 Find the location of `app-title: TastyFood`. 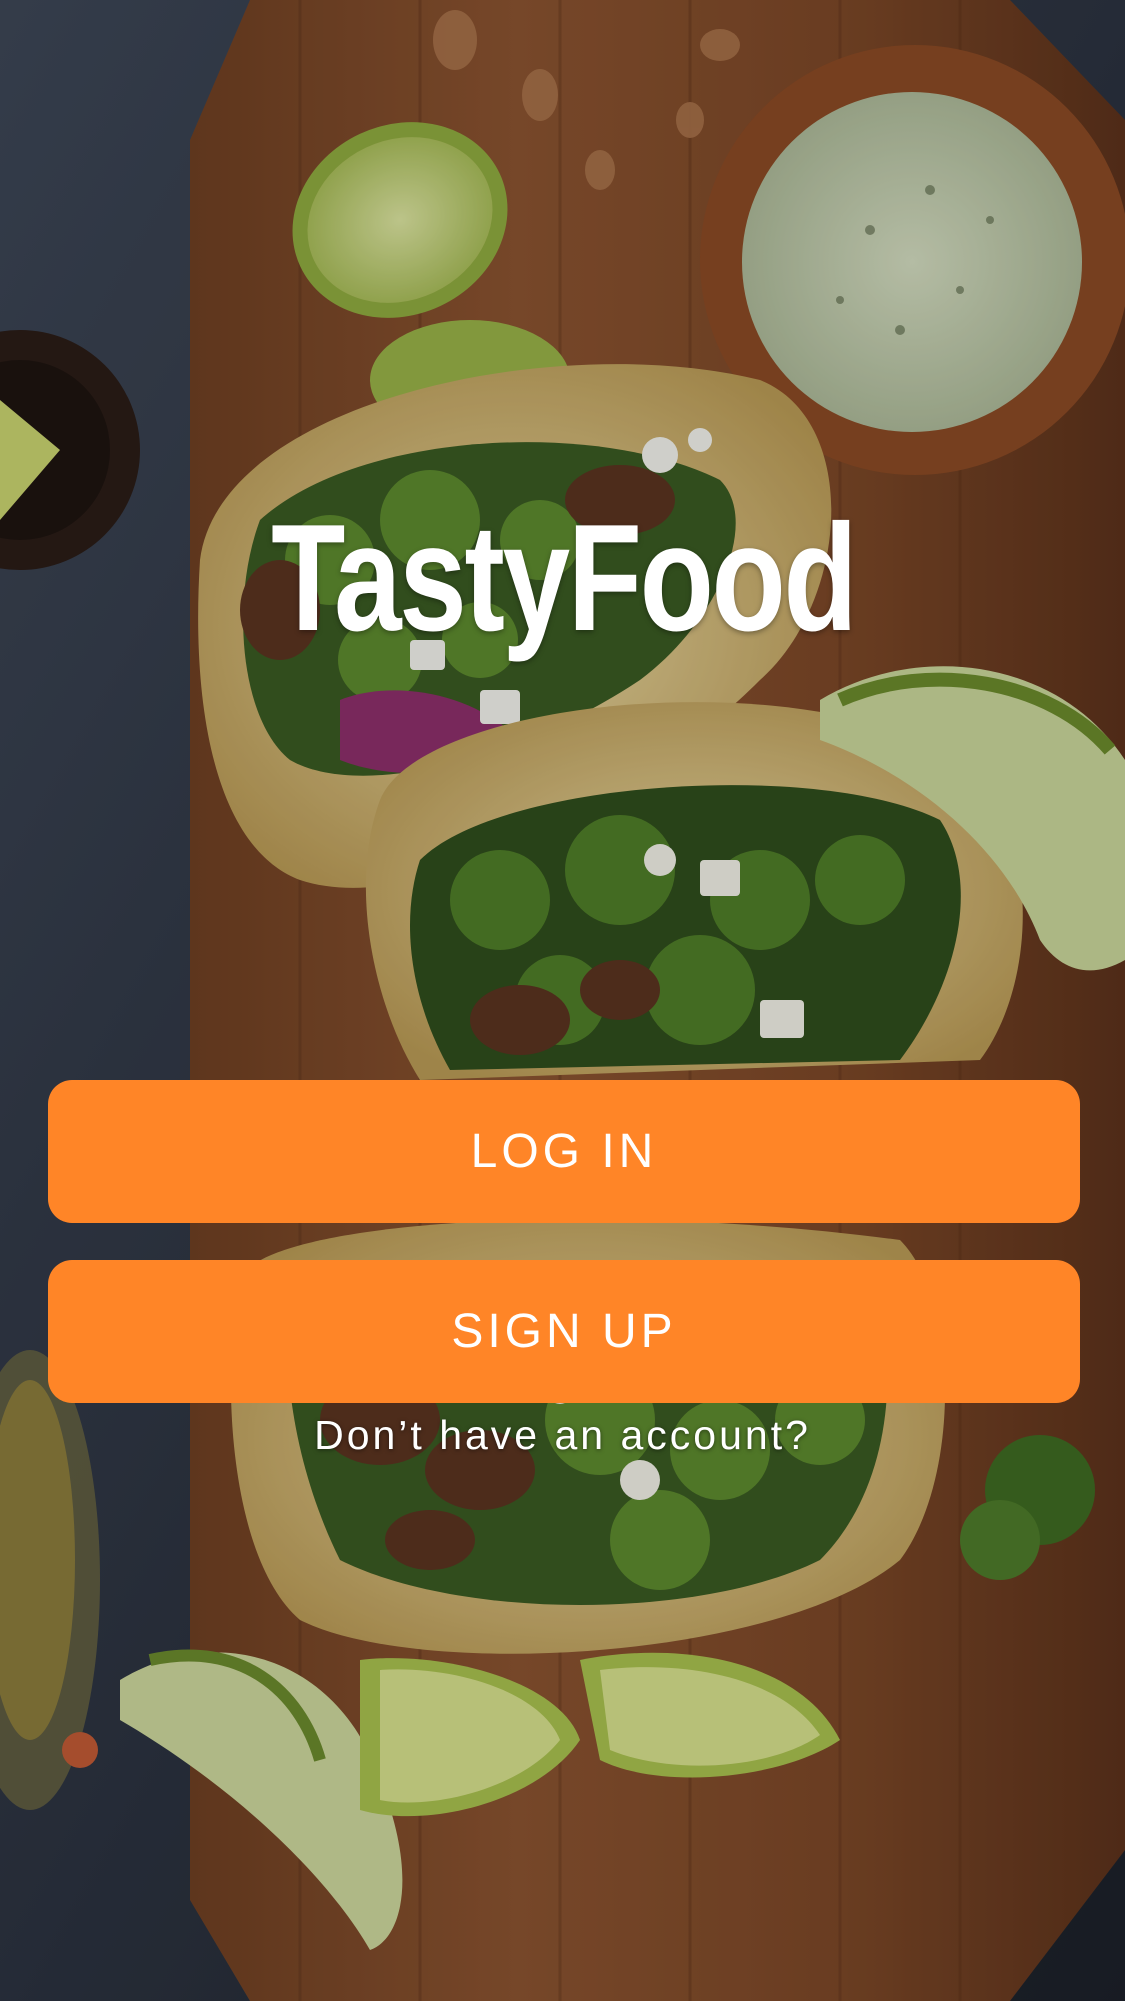

app-title: TastyFood is located at coordinates (564, 578).